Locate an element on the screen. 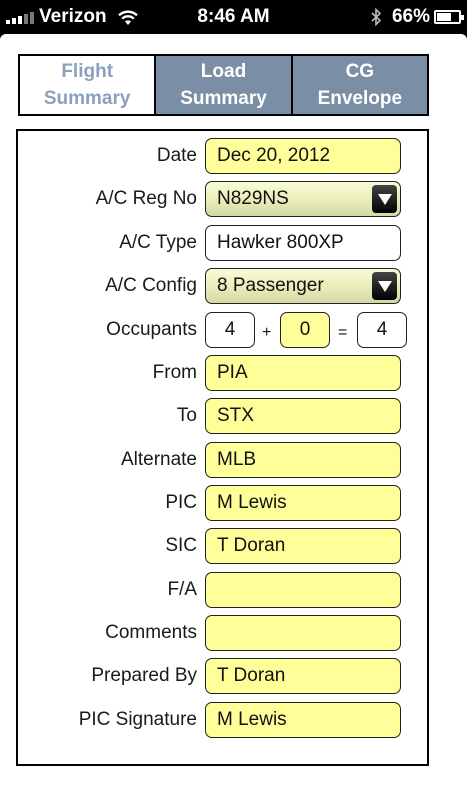 This screenshot has height=800, width=467. battery-fill is located at coordinates (444, 17).